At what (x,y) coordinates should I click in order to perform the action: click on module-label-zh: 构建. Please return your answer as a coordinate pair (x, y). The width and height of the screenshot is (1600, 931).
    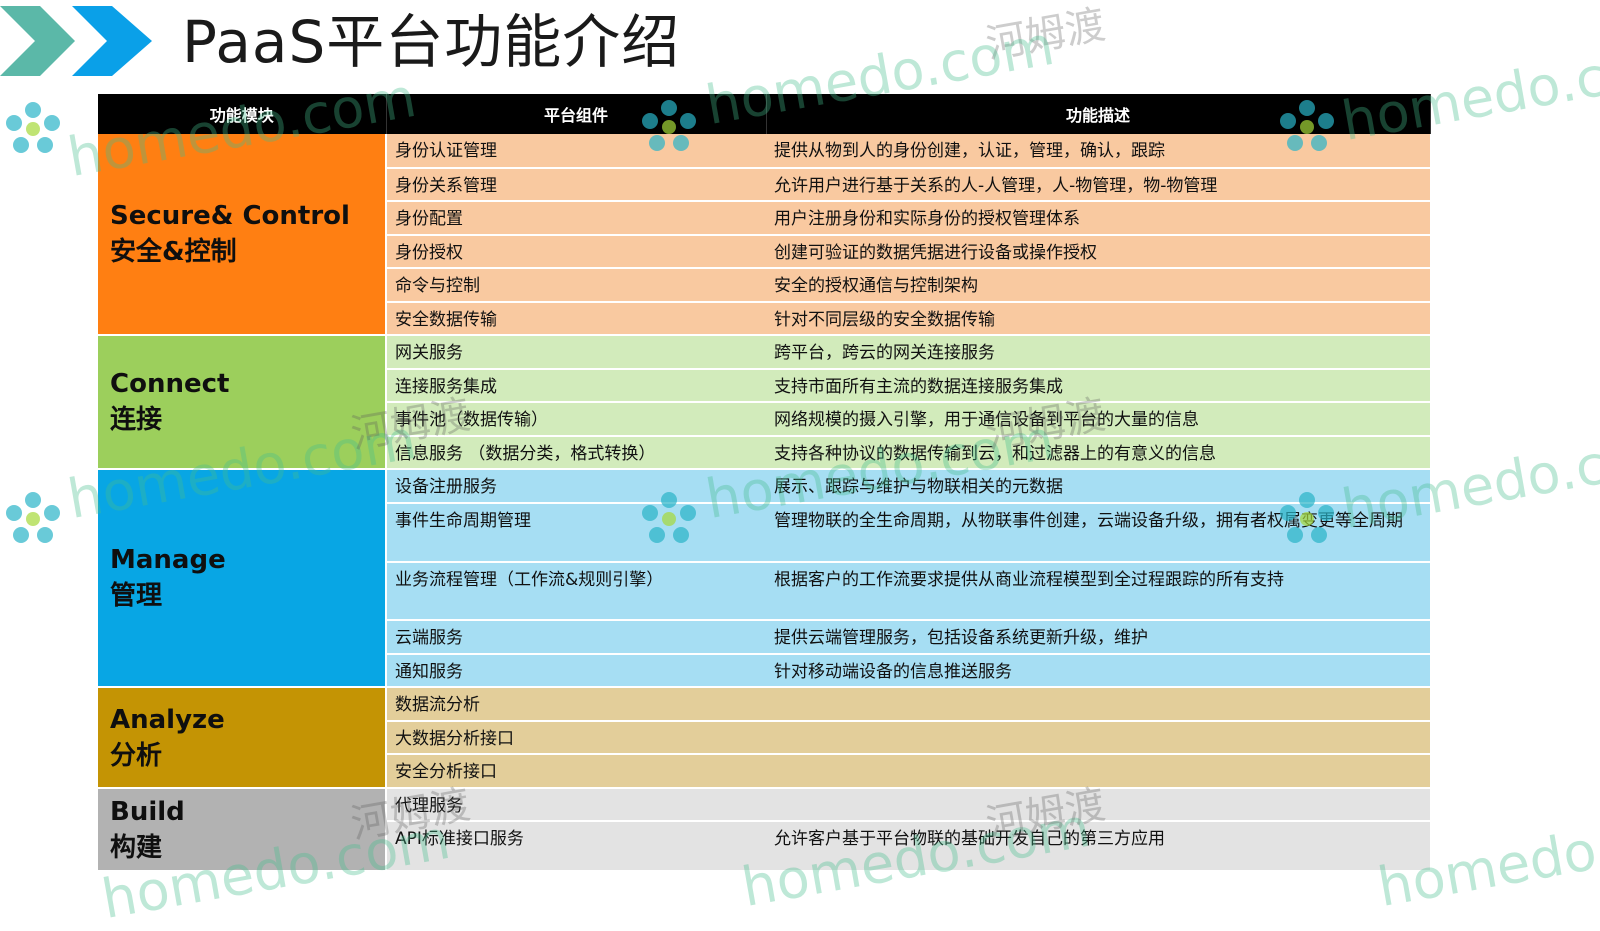
    Looking at the image, I should click on (136, 847).